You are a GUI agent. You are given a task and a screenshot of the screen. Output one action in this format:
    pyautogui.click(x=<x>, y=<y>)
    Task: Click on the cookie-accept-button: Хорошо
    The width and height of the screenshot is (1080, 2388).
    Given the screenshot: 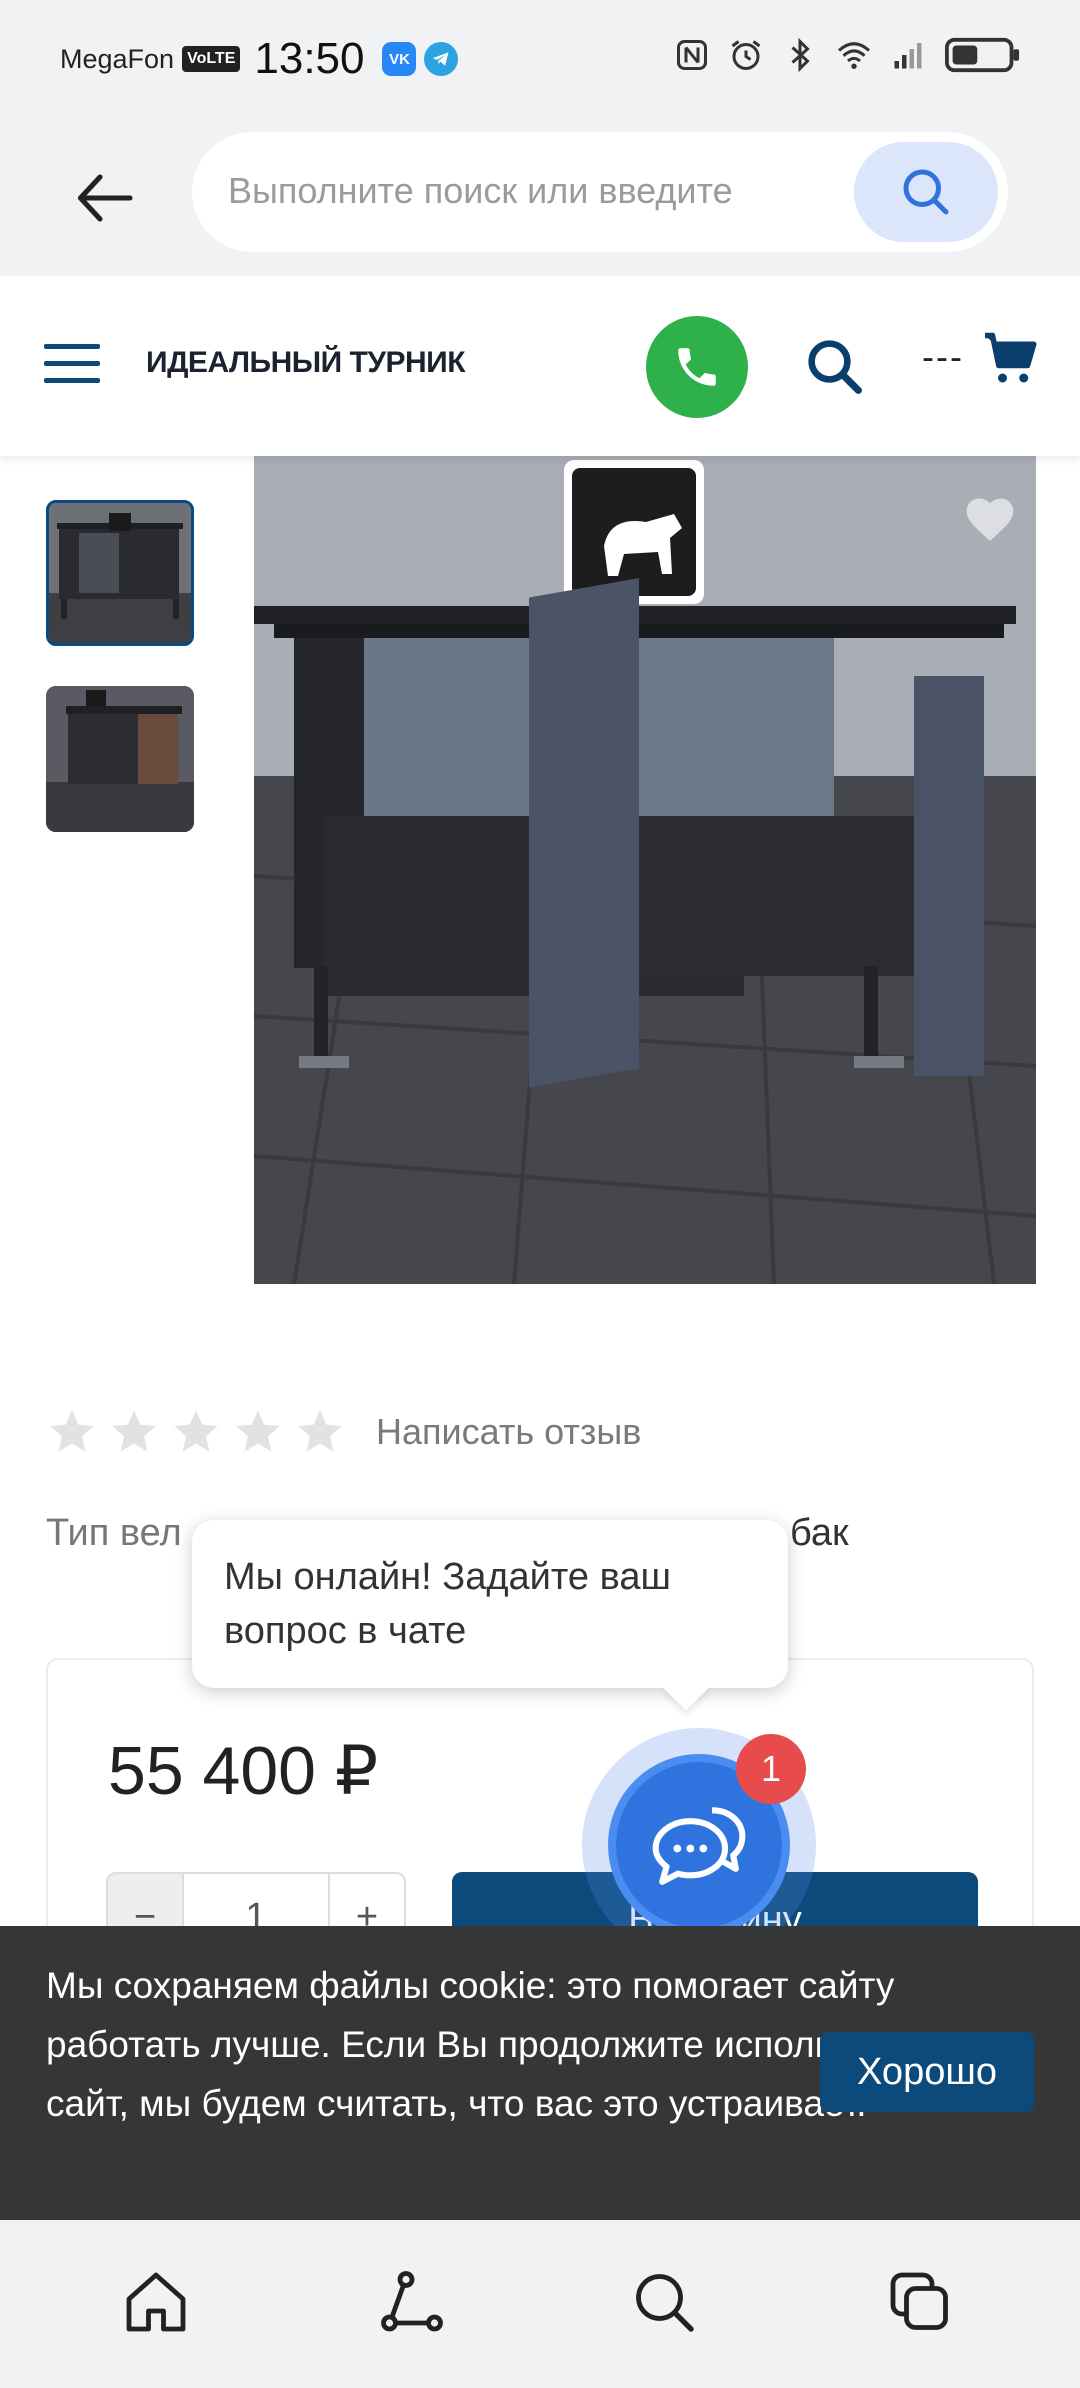 What is the action you would take?
    pyautogui.click(x=927, y=2072)
    